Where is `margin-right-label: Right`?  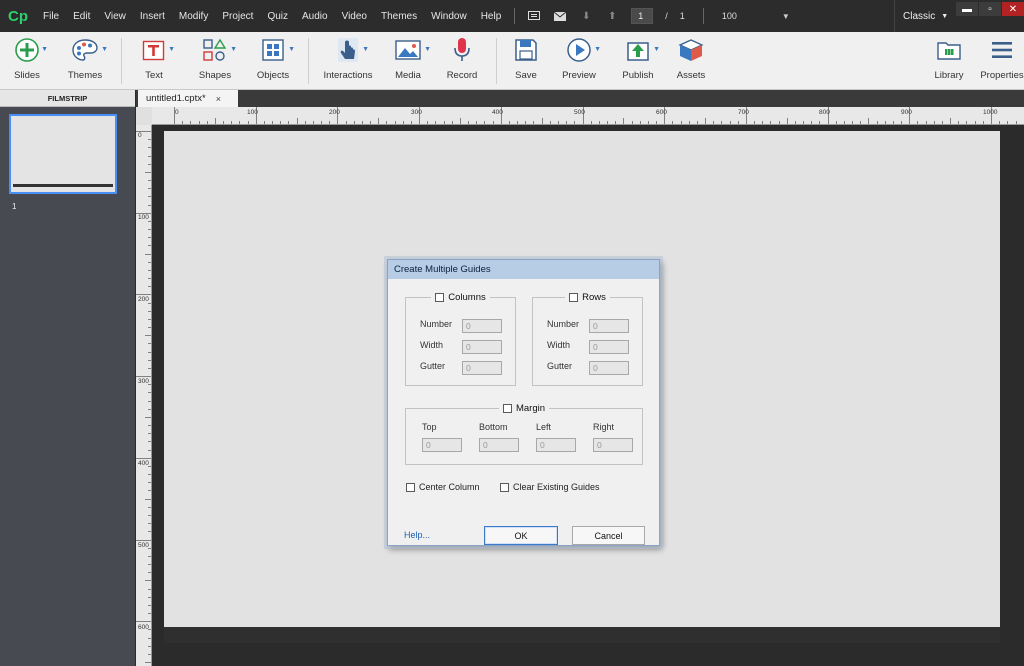
margin-right-label: Right is located at coordinates (604, 427).